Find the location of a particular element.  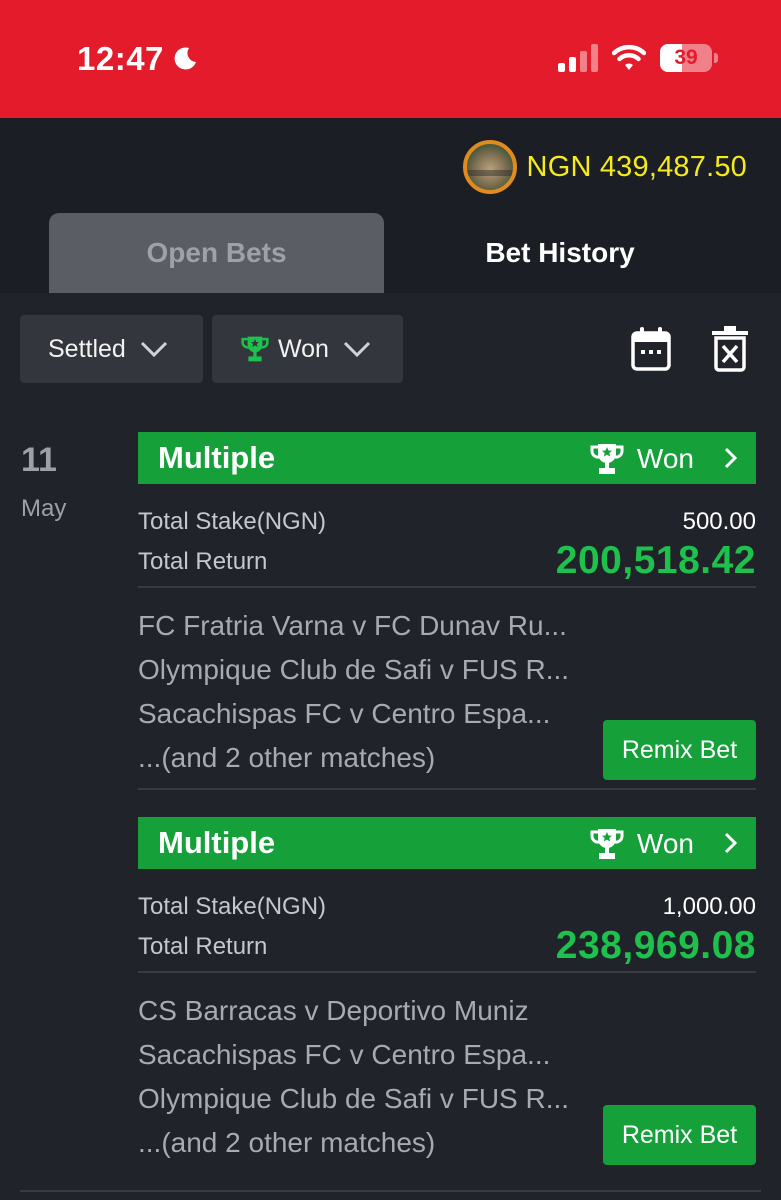

balance-amount: NGN 439,487.50 is located at coordinates (636, 166).